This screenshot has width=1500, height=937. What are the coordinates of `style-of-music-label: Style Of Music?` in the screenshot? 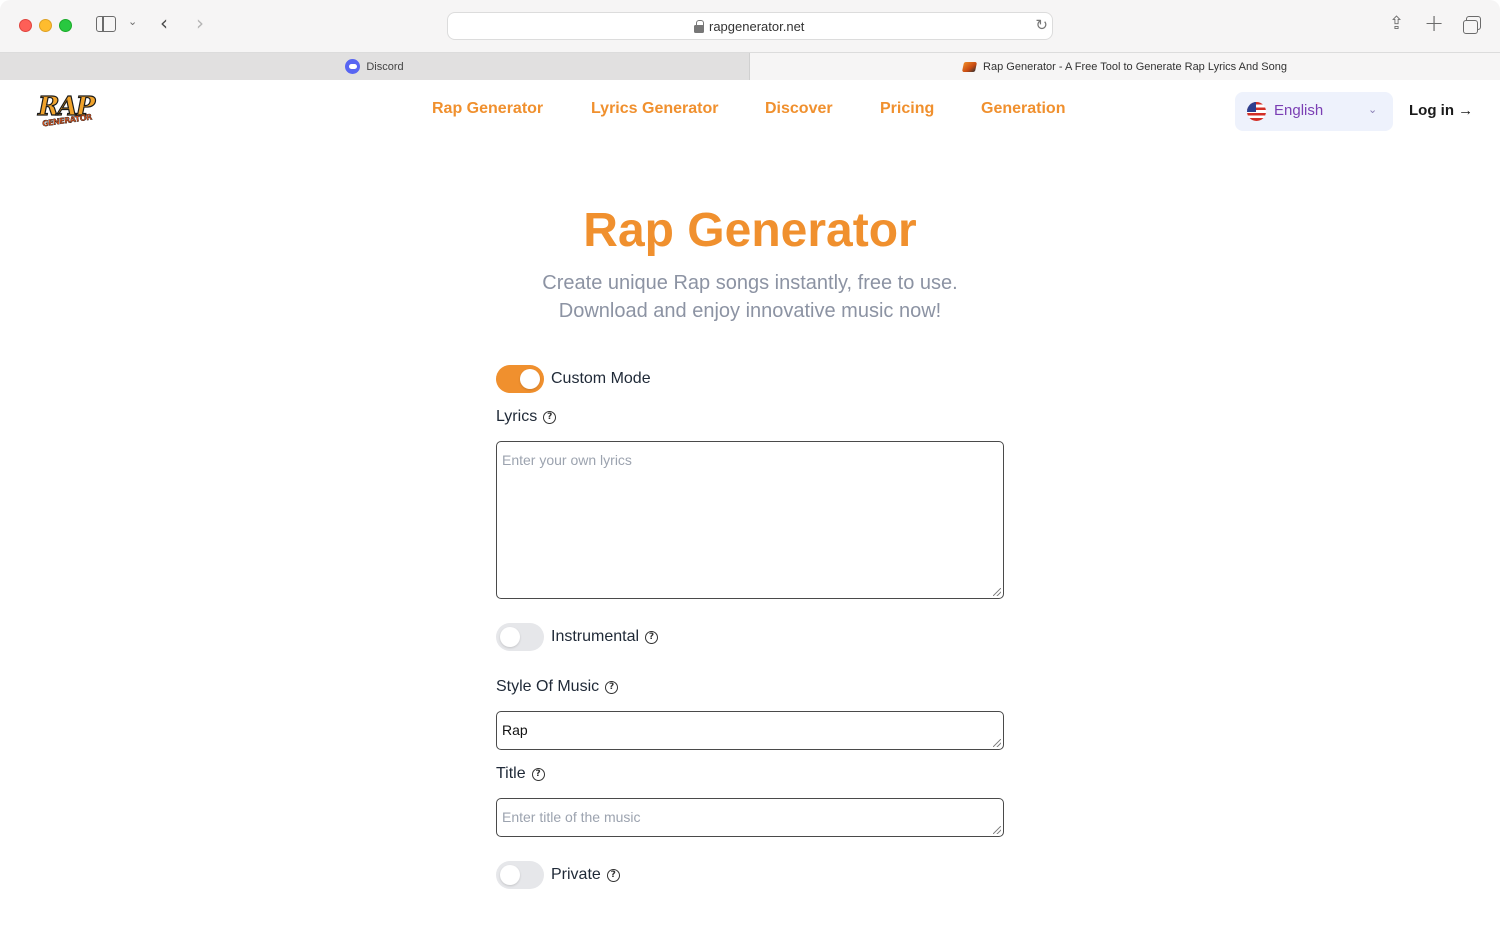 It's located at (557, 687).